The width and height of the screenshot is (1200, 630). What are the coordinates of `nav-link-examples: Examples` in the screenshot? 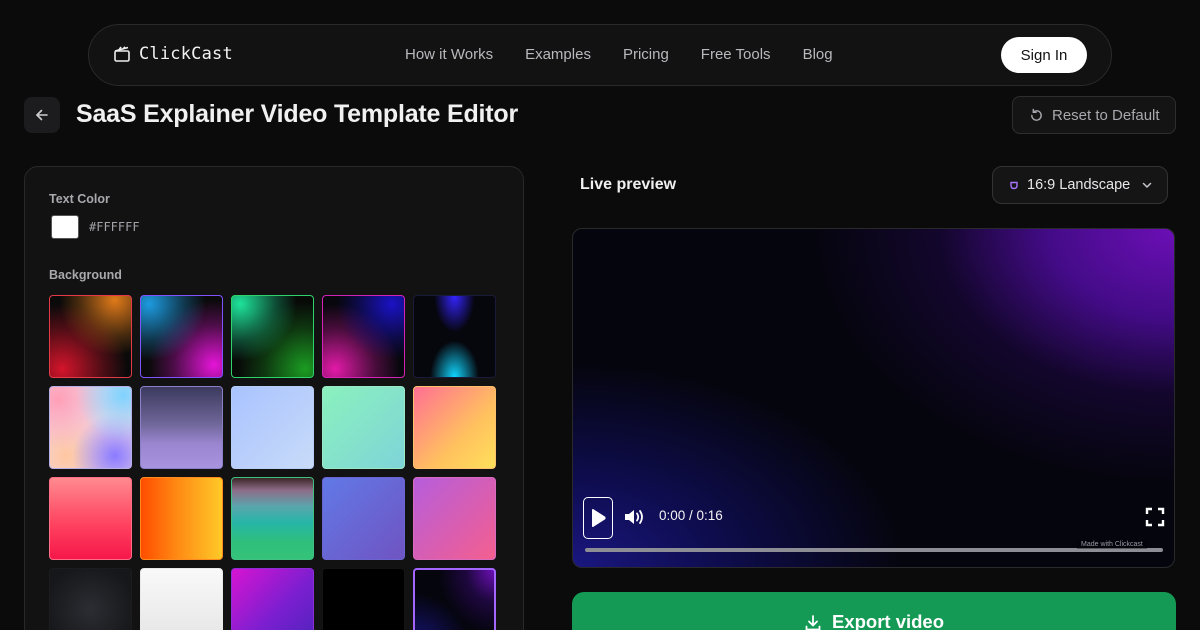 It's located at (558, 54).